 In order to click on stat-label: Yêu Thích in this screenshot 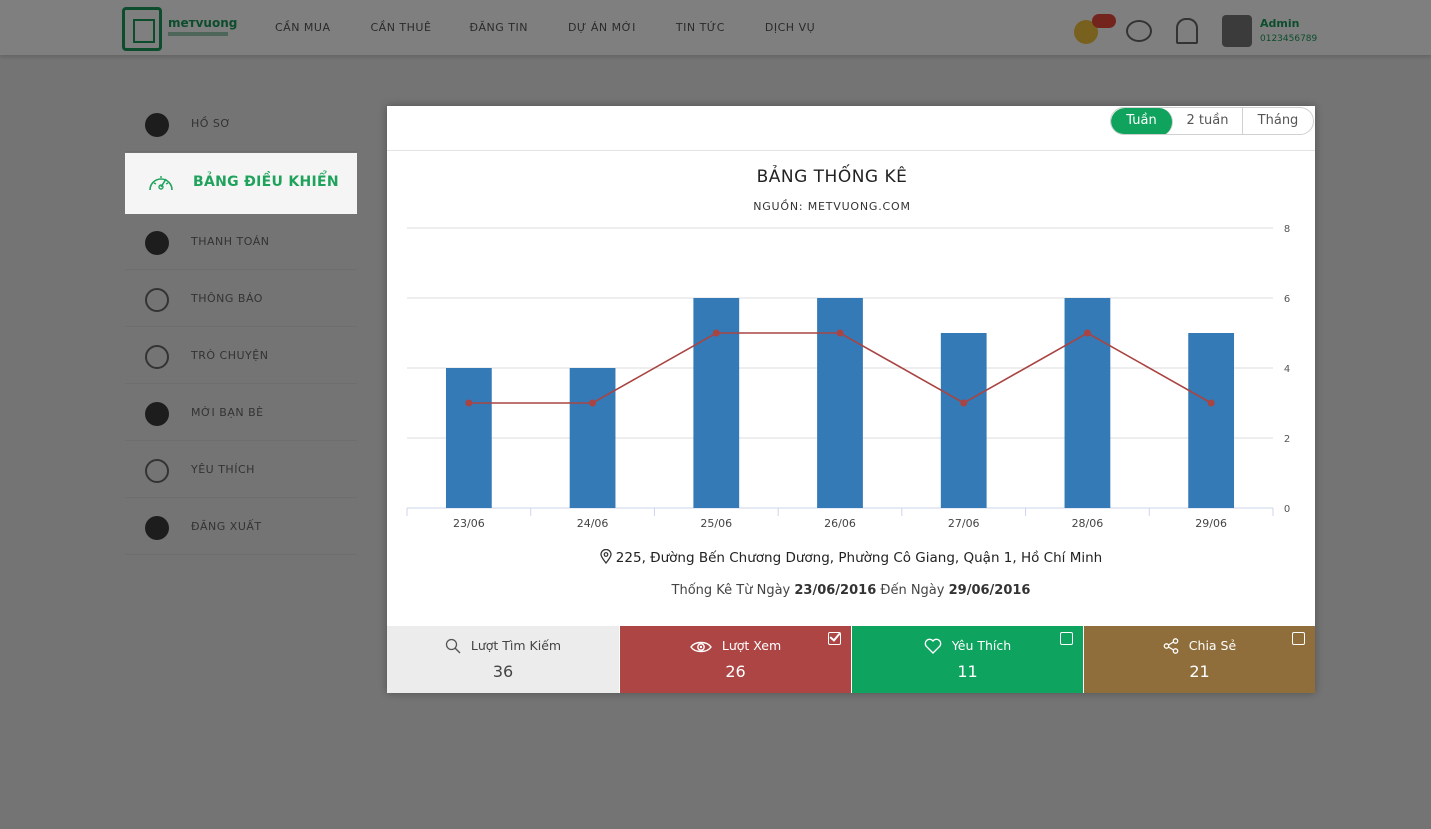, I will do `click(981, 645)`.